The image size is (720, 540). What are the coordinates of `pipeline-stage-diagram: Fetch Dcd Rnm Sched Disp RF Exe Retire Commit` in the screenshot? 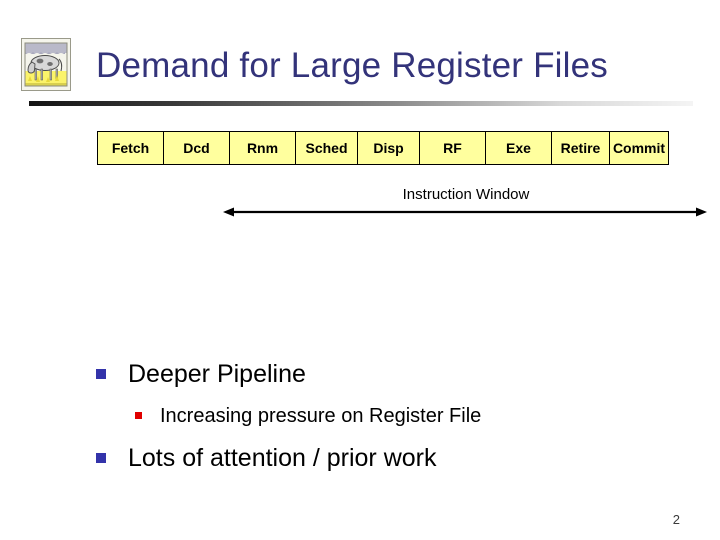 It's located at (383, 148).